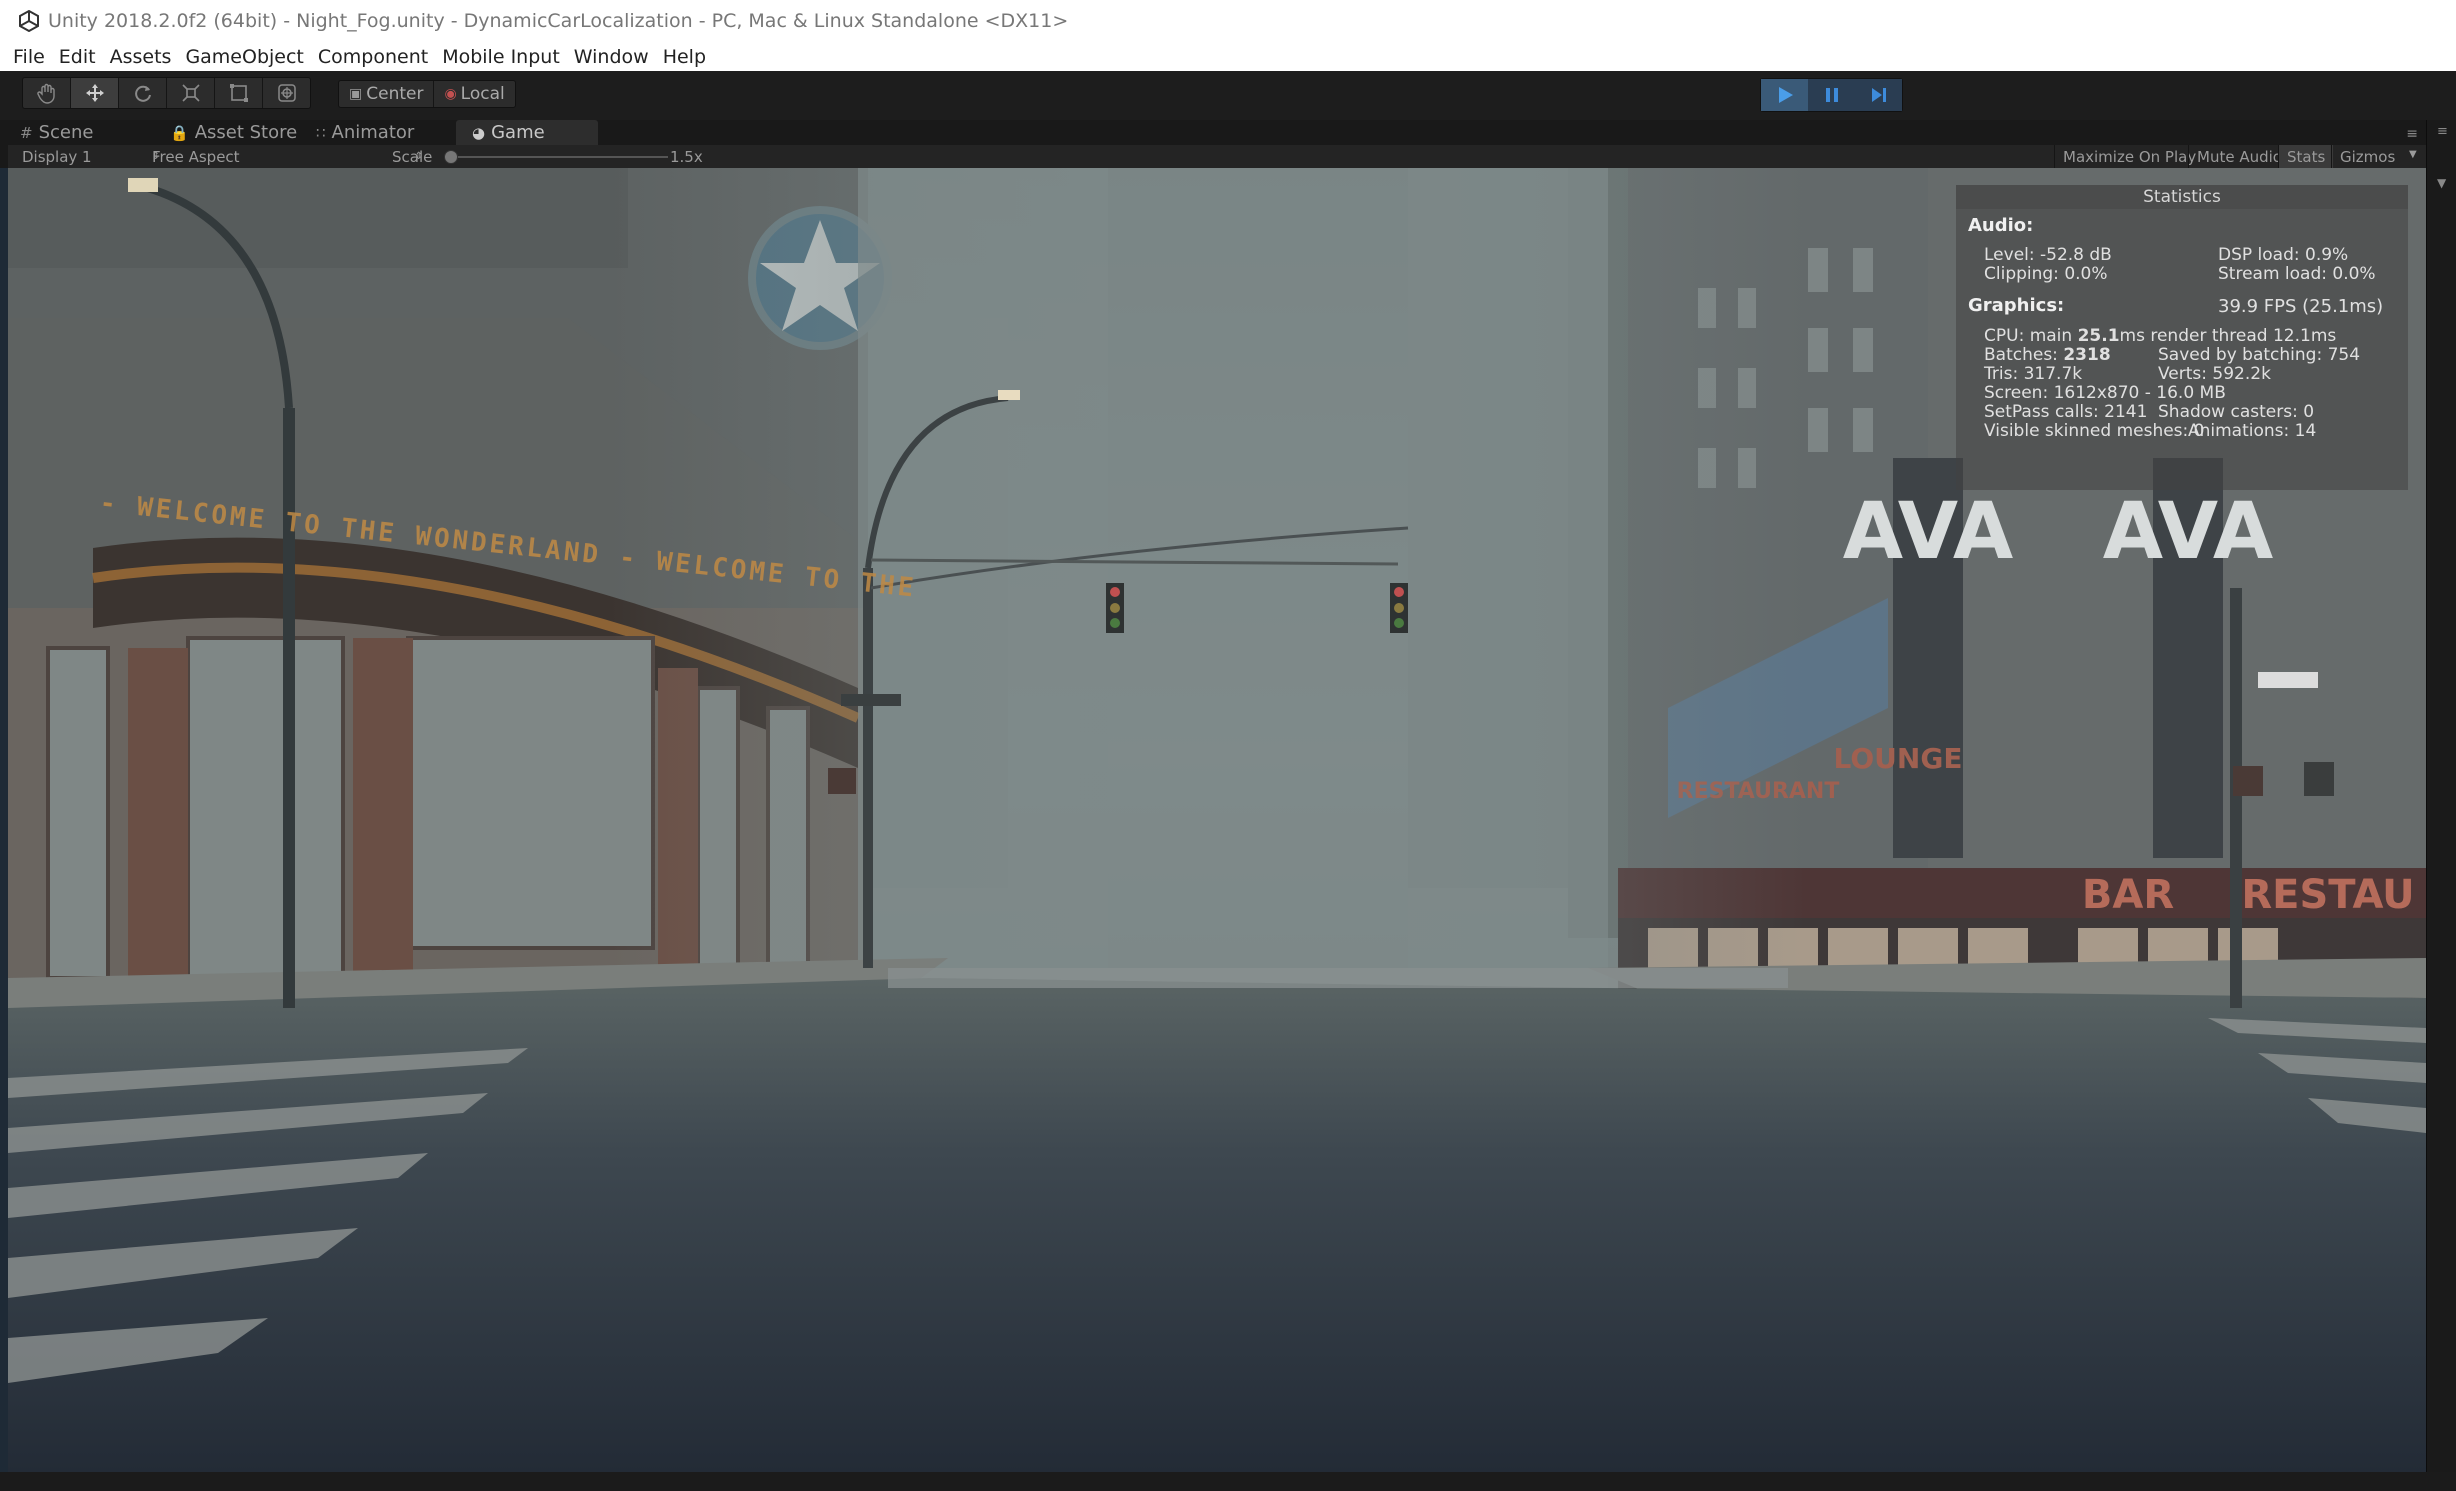 Image resolution: width=2456 pixels, height=1491 pixels. Describe the element at coordinates (479, 132) in the screenshot. I see `game-pacman-icon: ◕` at that location.